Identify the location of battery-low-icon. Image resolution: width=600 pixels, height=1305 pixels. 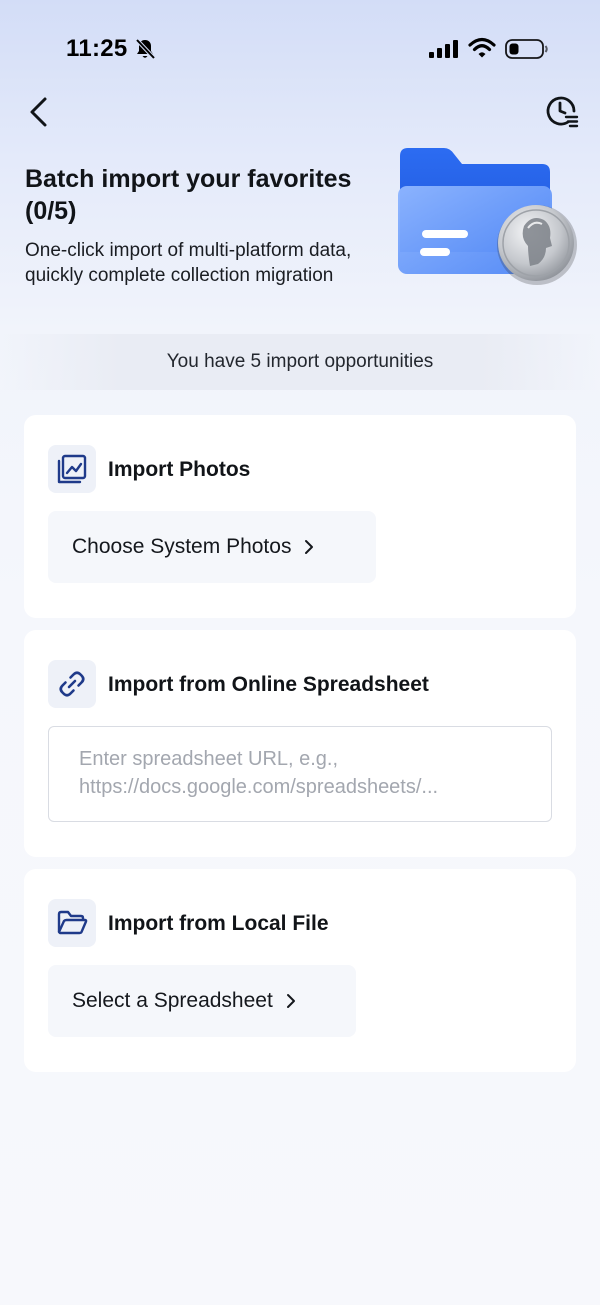
(526, 49).